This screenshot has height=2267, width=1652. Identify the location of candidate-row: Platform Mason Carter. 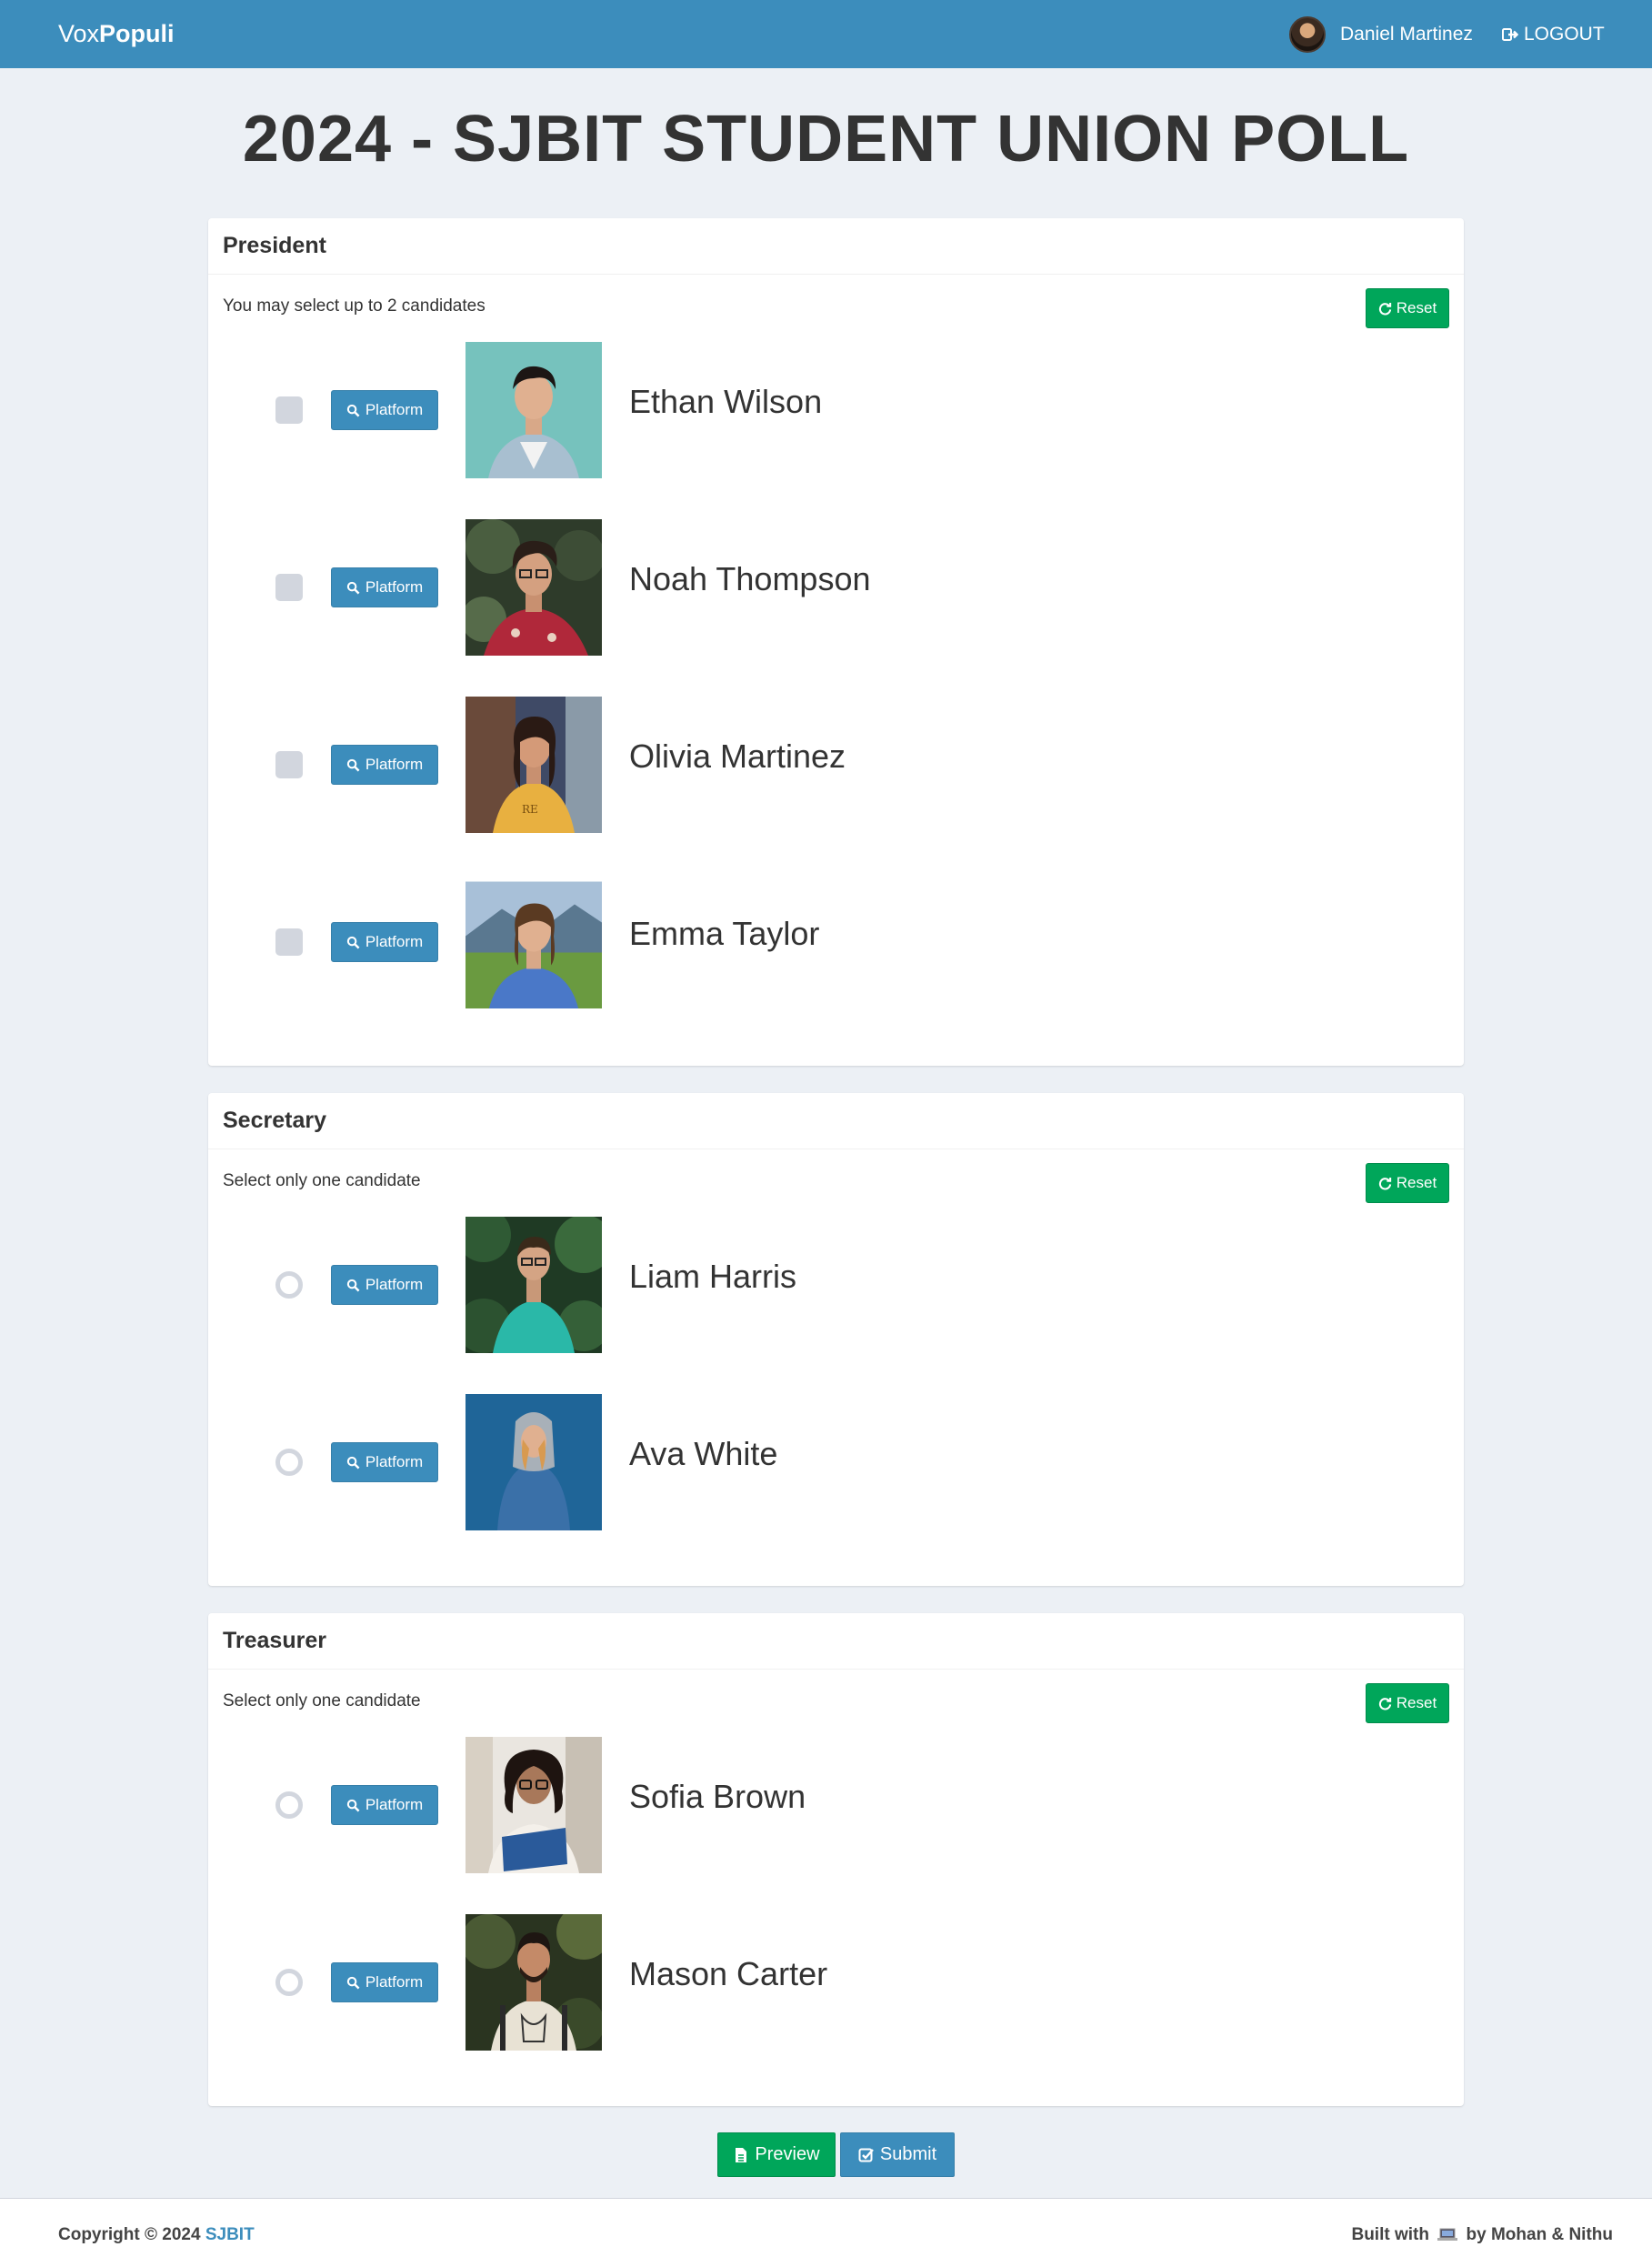
(836, 1982).